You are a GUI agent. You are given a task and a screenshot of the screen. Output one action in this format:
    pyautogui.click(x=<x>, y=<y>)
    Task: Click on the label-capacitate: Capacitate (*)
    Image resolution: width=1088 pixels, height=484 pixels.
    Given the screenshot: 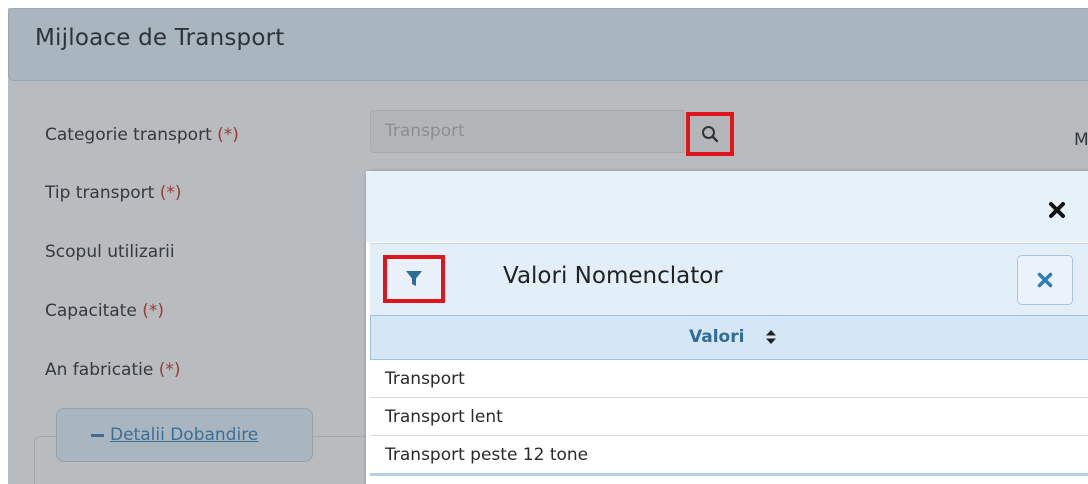 What is the action you would take?
    pyautogui.click(x=104, y=311)
    